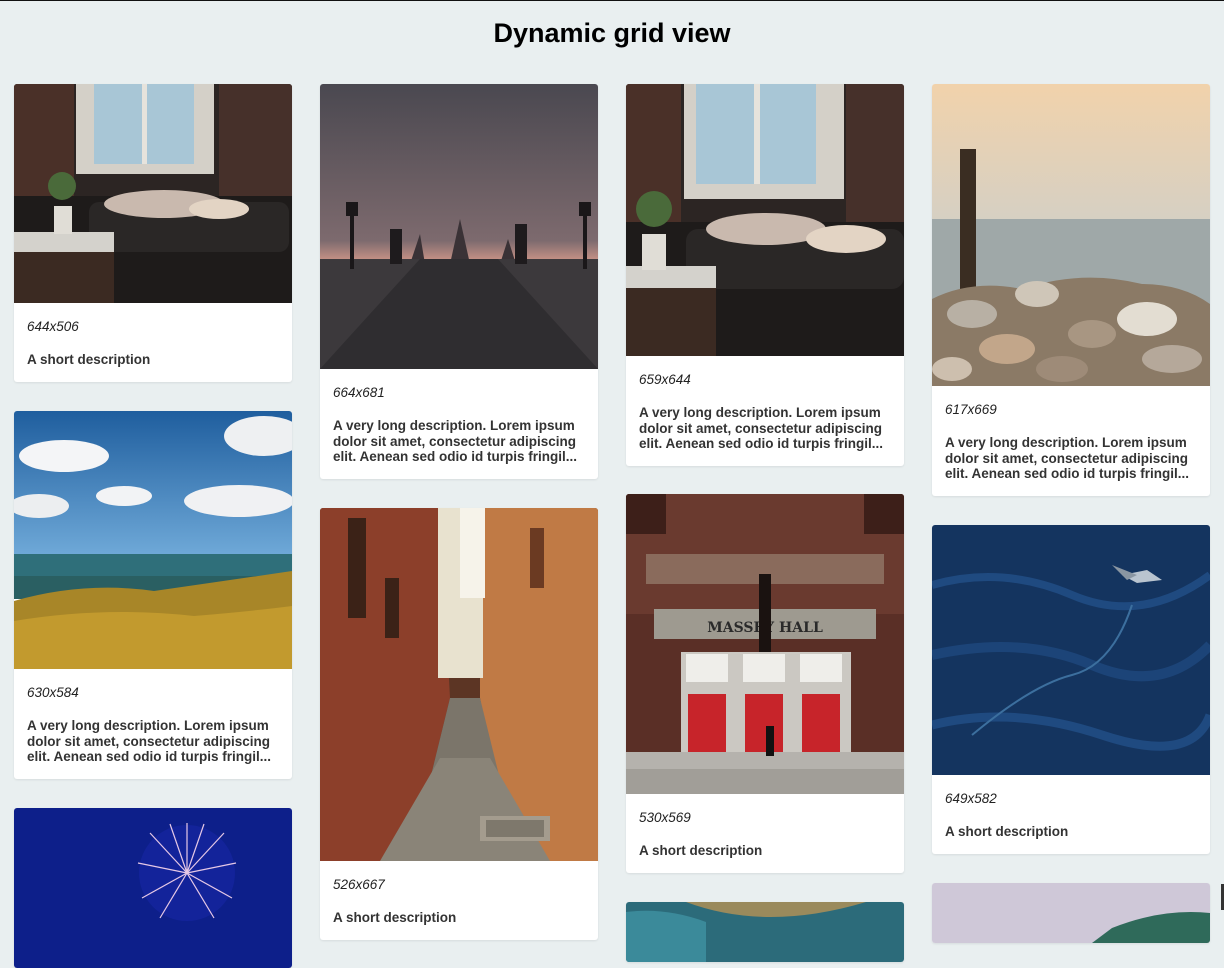 The width and height of the screenshot is (1224, 968). Describe the element at coordinates (665, 817) in the screenshot. I see `card-size: 530x569` at that location.